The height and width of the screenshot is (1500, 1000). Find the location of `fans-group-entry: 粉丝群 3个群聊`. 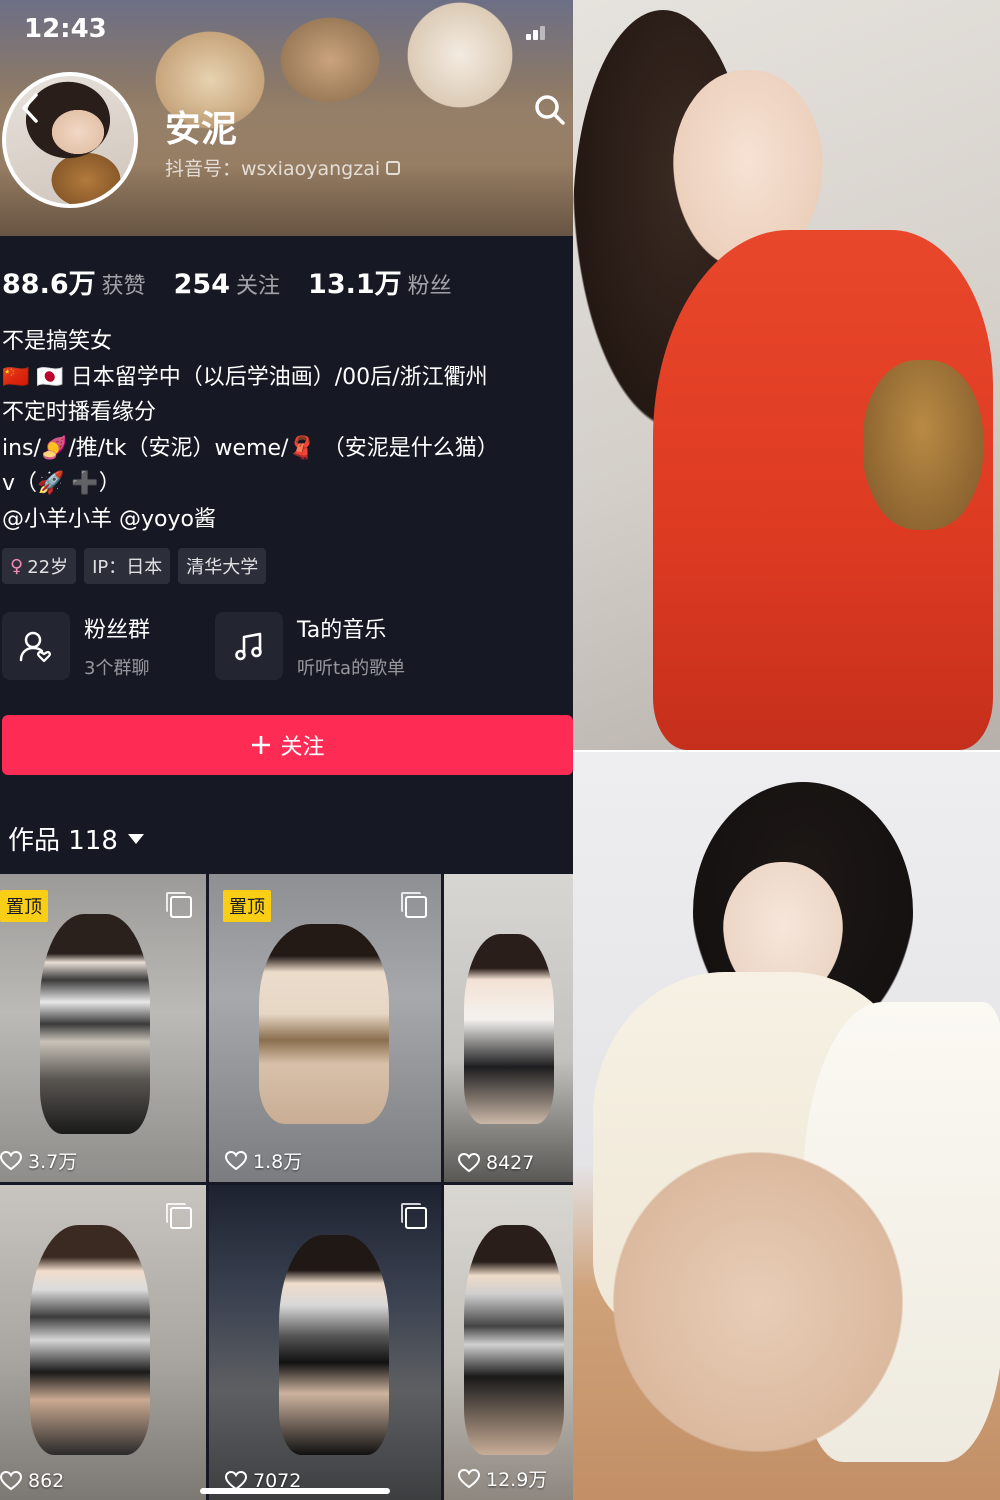

fans-group-entry: 粉丝群 3个群聊 is located at coordinates (76, 646).